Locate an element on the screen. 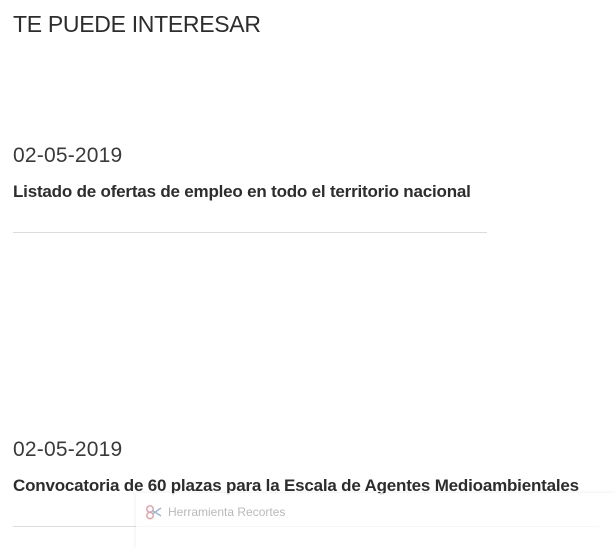  snipping-tool-window: Herramienta Recortes is located at coordinates (375, 521).